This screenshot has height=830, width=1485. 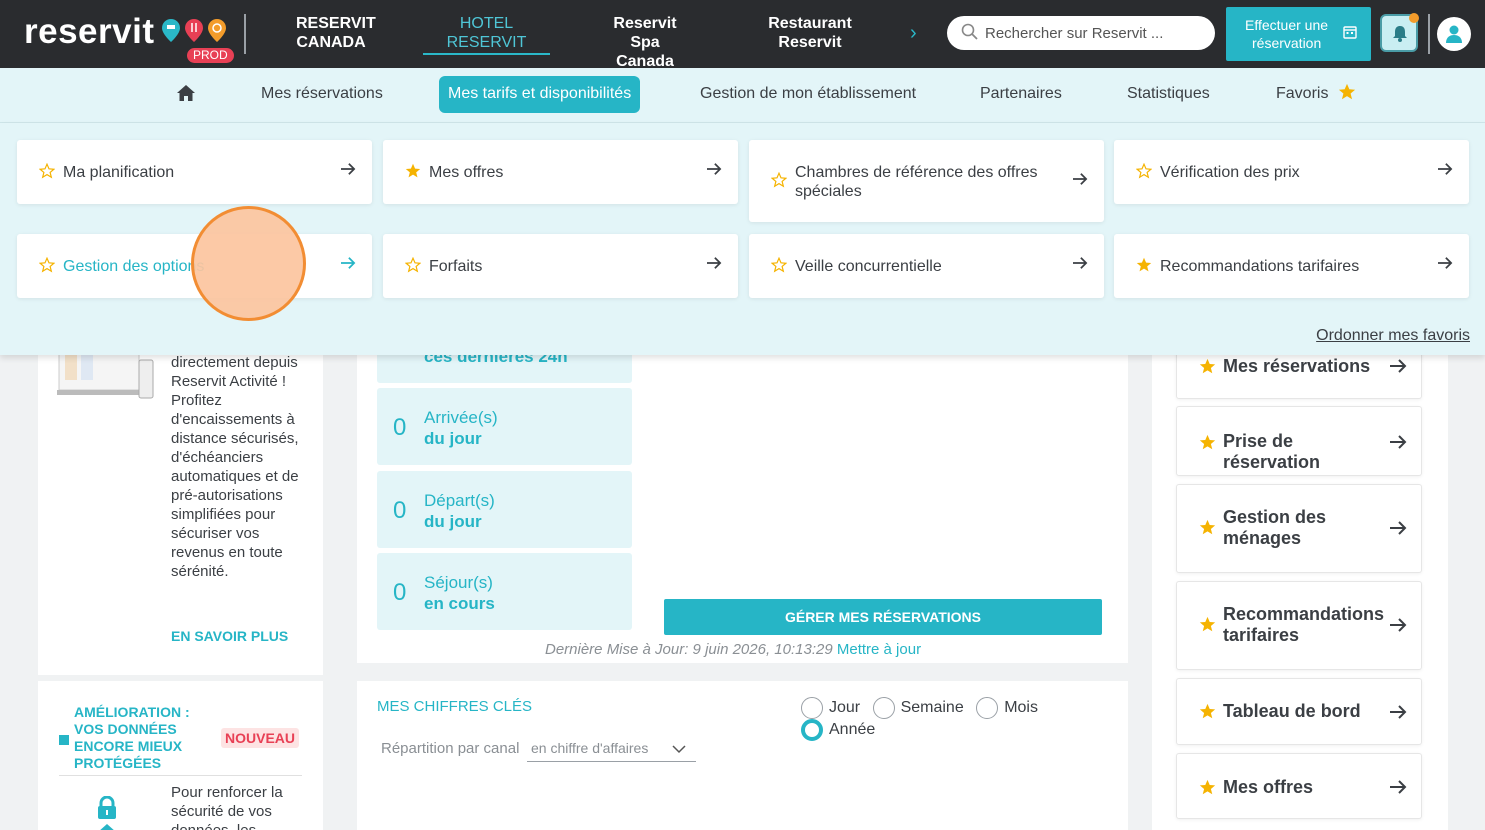 What do you see at coordinates (322, 94) in the screenshot?
I see `nav-mes-reservations: Mes réservations` at bounding box center [322, 94].